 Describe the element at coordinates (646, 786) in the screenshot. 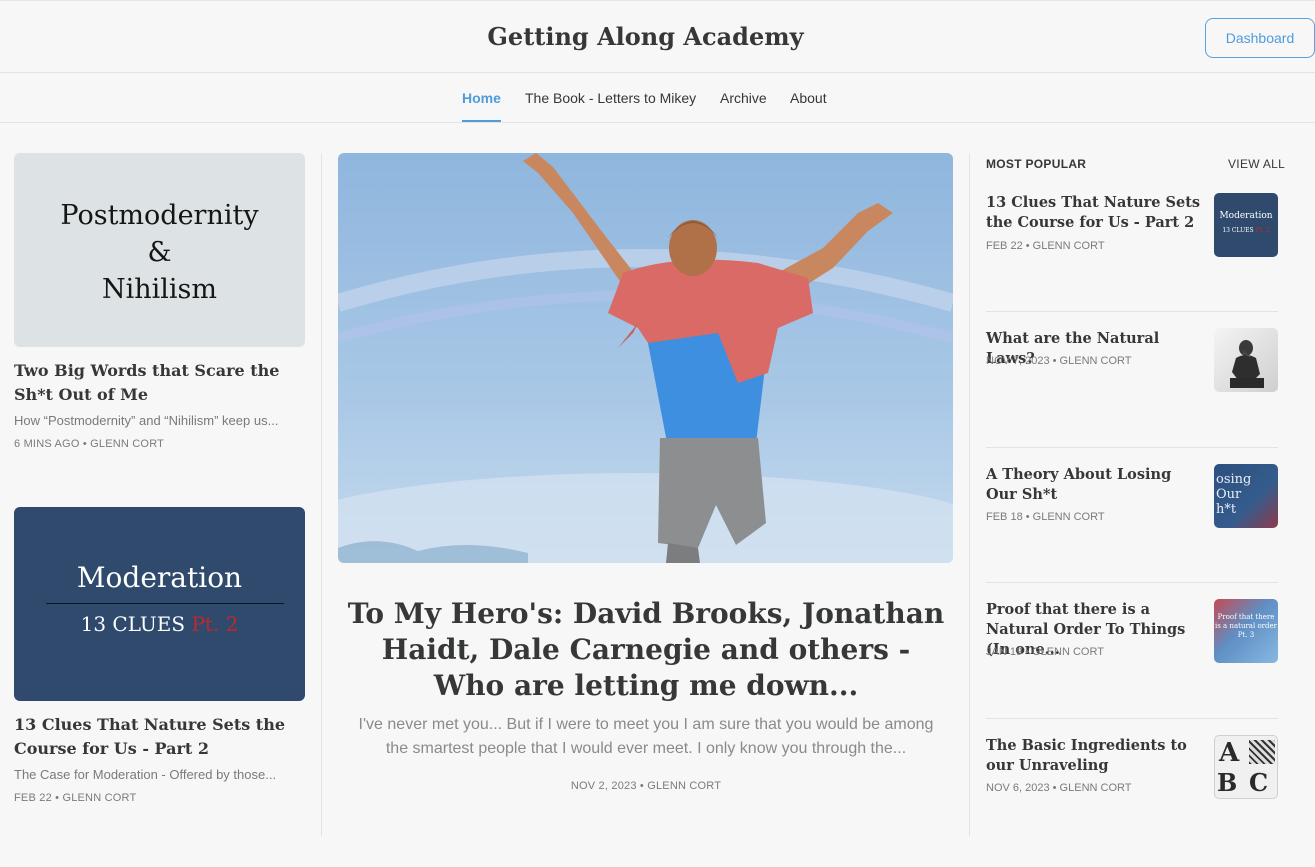

I see `featured-meta: NOV 2, 2023 • GLENN CORT` at that location.